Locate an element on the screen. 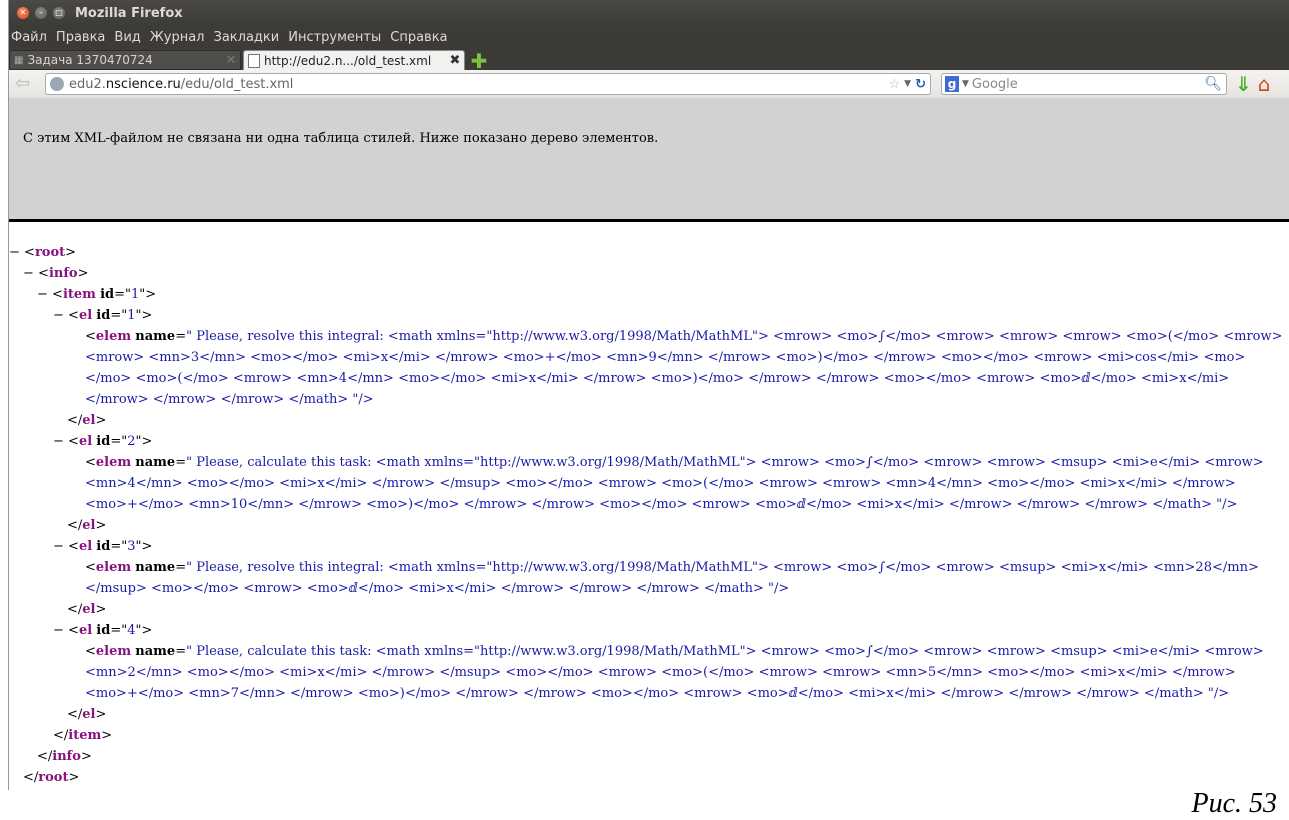 The image size is (1289, 820). page-icon: ▦ is located at coordinates (19, 60).